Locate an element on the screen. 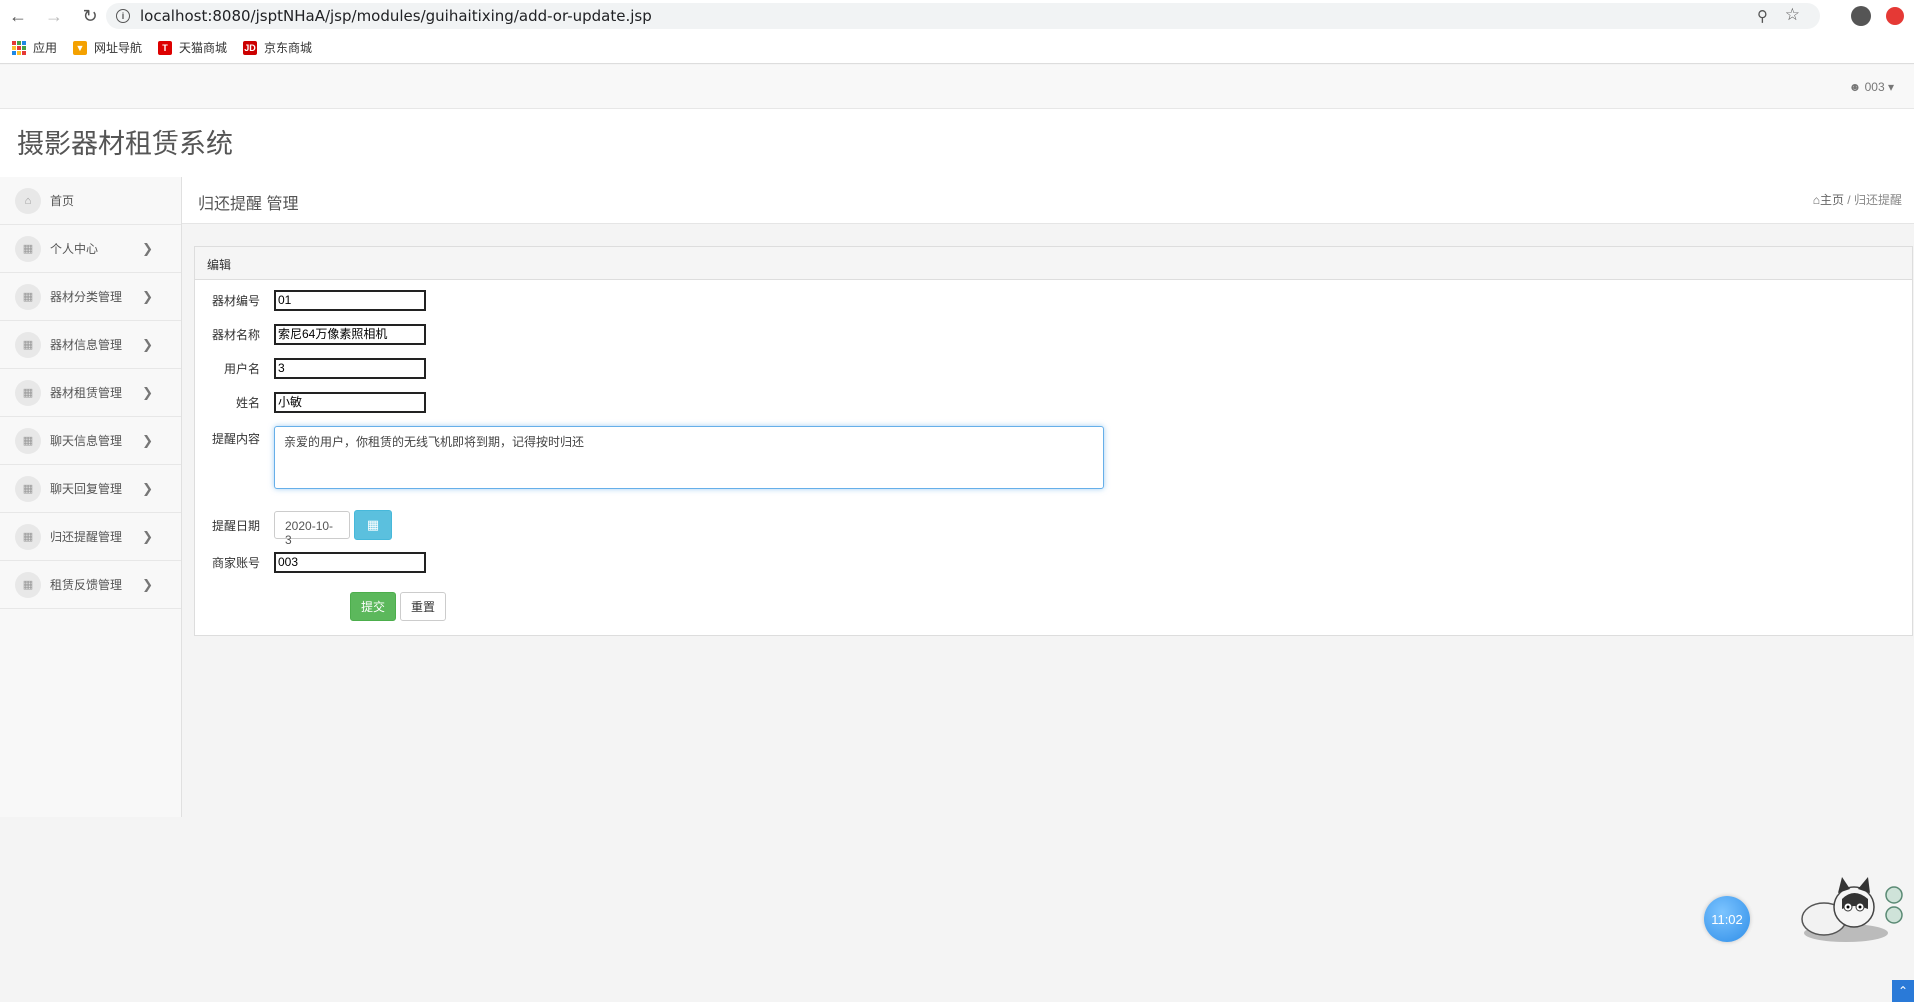 The width and height of the screenshot is (1914, 1002). back-to-top-button: ⌃ is located at coordinates (1903, 991).